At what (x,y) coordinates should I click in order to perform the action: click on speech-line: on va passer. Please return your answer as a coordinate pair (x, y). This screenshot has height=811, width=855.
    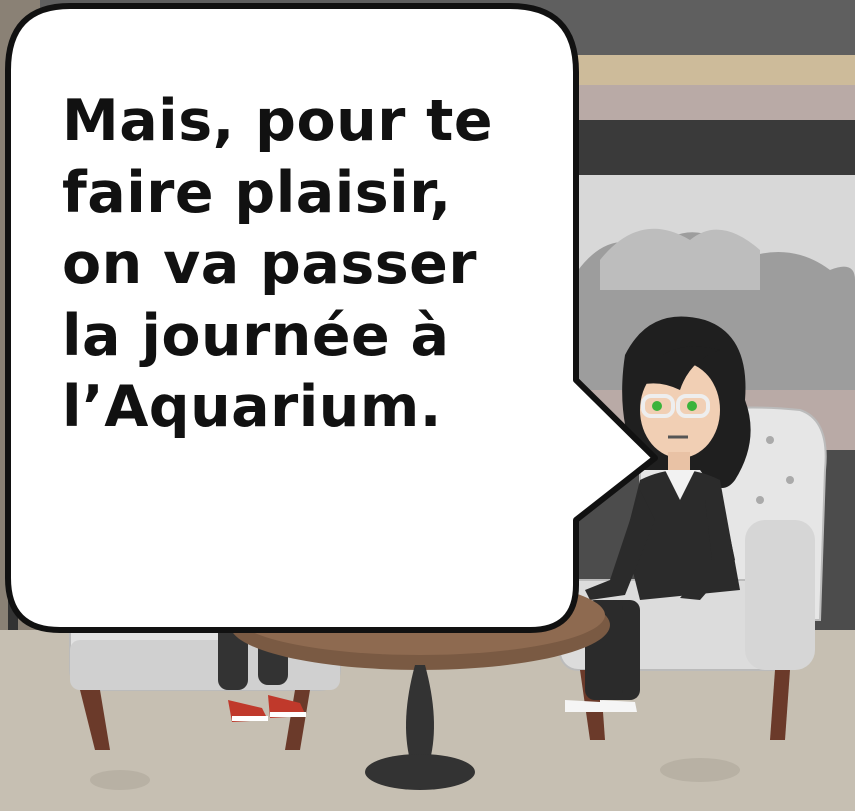
    Looking at the image, I should click on (269, 264).